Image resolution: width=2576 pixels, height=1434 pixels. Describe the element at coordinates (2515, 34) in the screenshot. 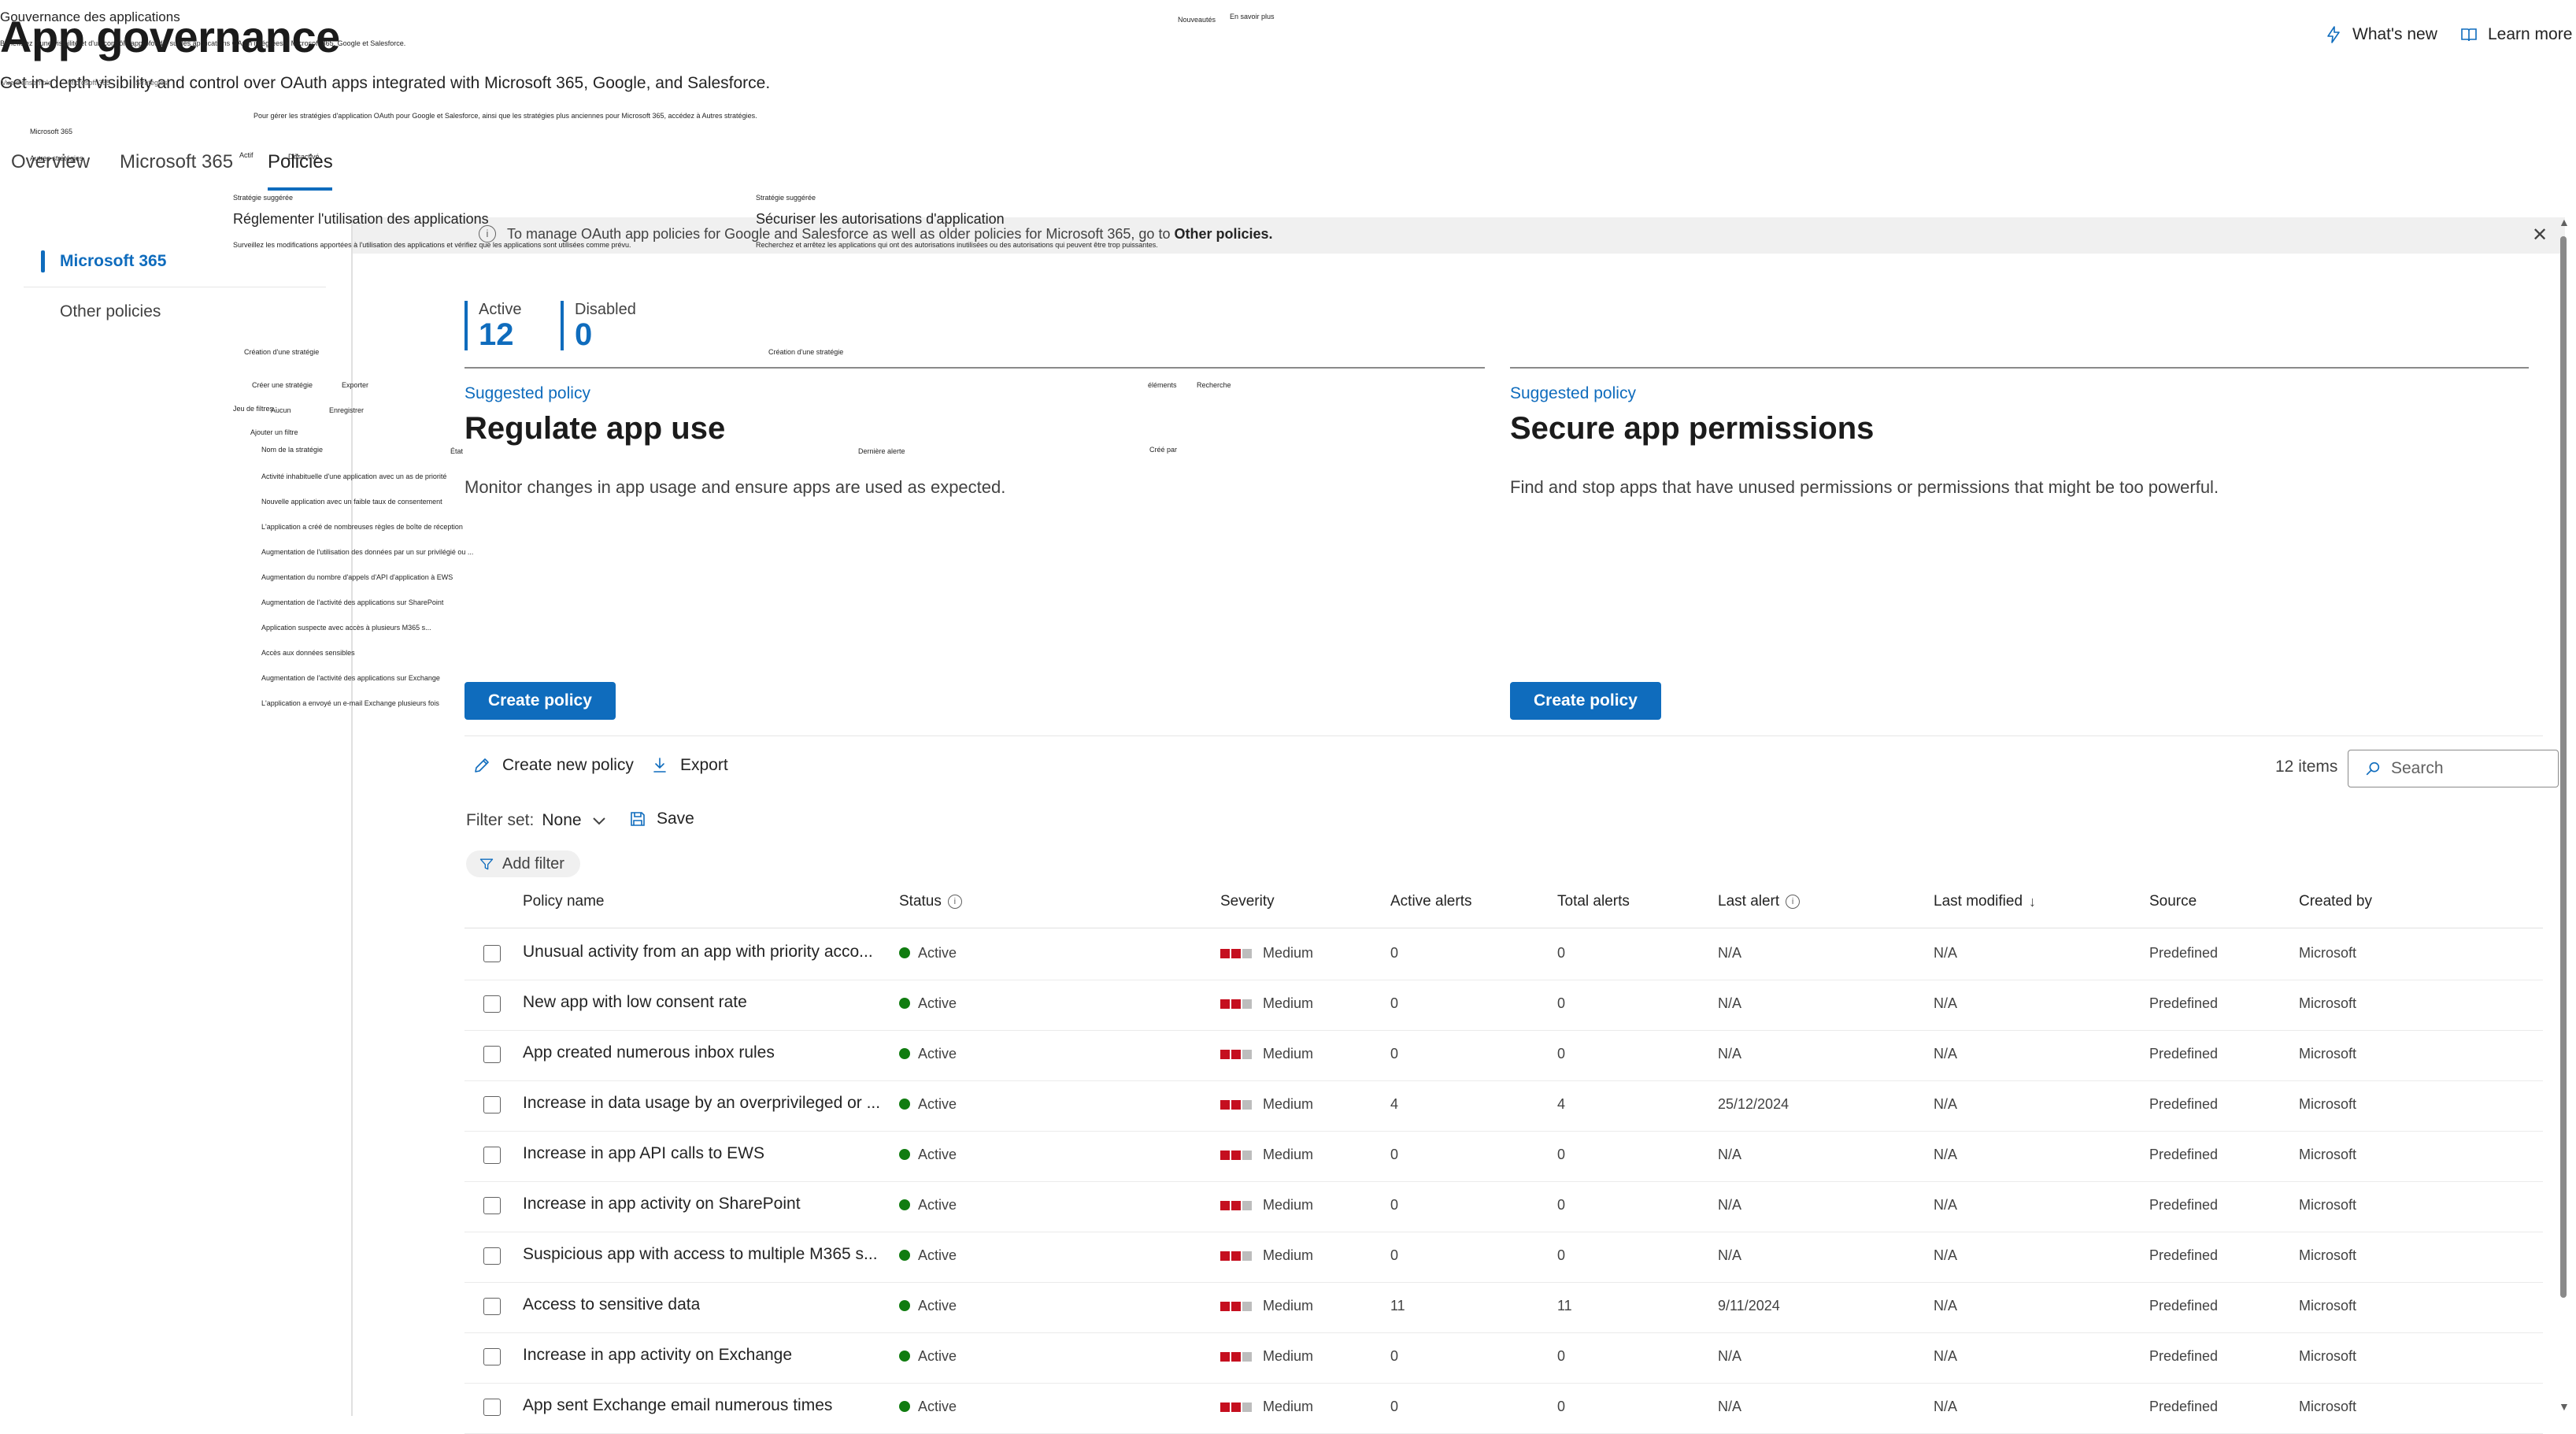

I see `learn-more-link: Learn more` at that location.